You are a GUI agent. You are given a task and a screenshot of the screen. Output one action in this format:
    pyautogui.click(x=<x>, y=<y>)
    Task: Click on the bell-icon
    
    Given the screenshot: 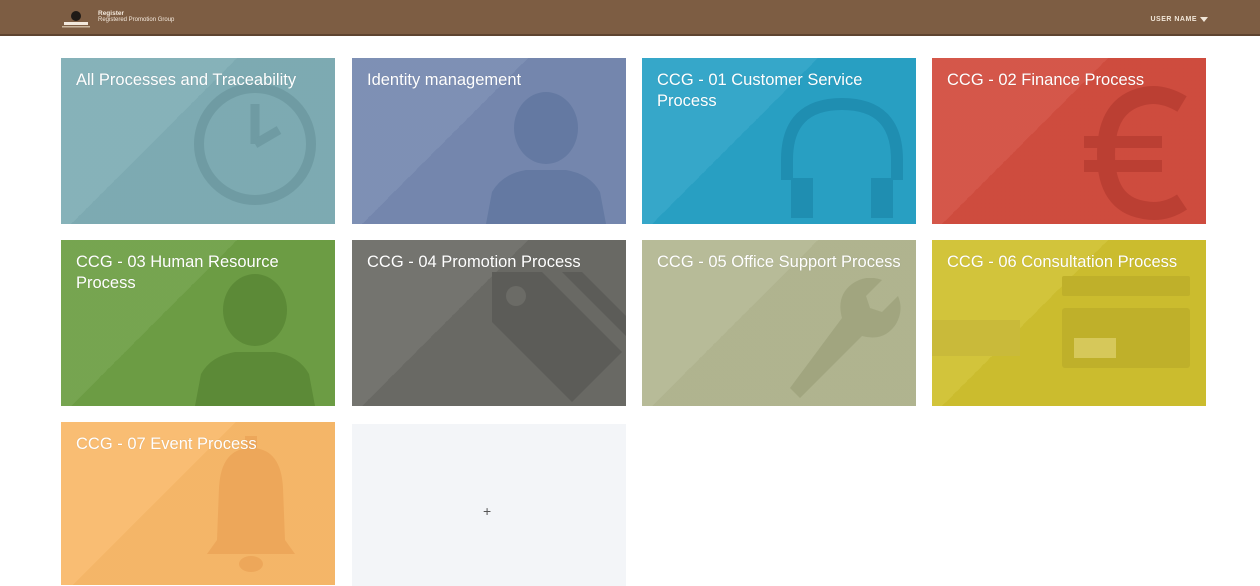 What is the action you would take?
    pyautogui.click(x=251, y=504)
    